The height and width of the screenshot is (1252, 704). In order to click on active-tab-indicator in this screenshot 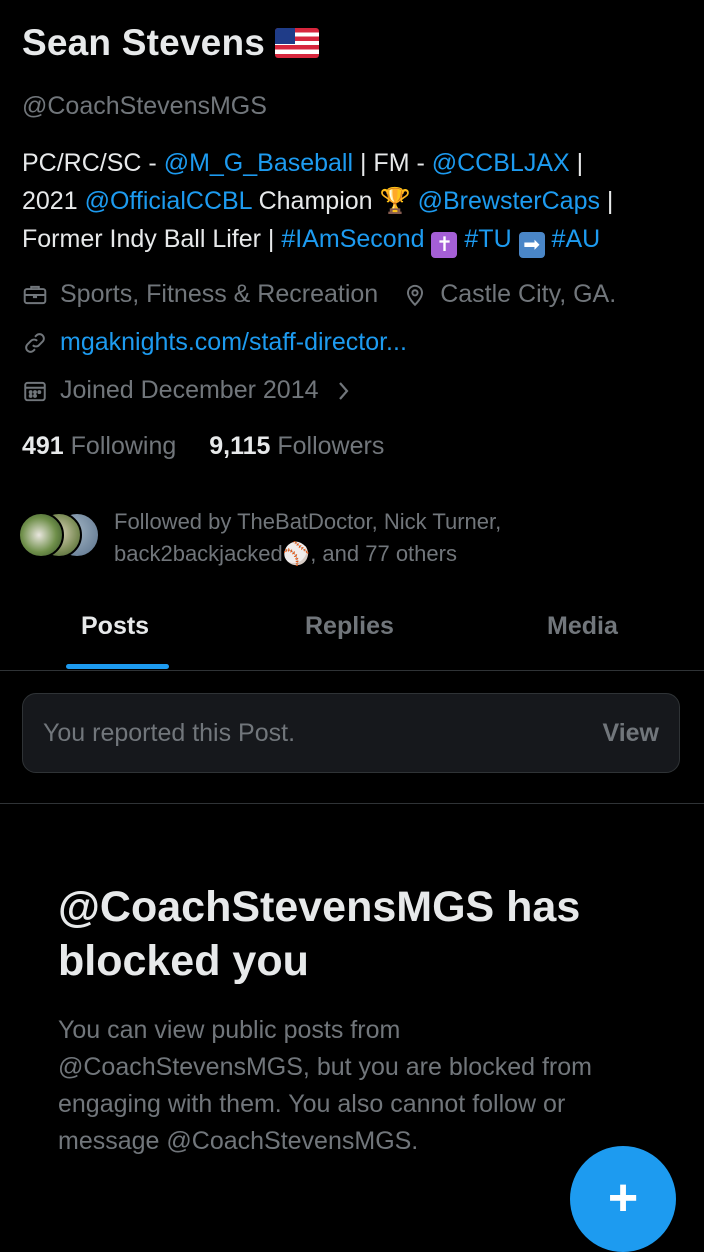, I will do `click(117, 666)`.